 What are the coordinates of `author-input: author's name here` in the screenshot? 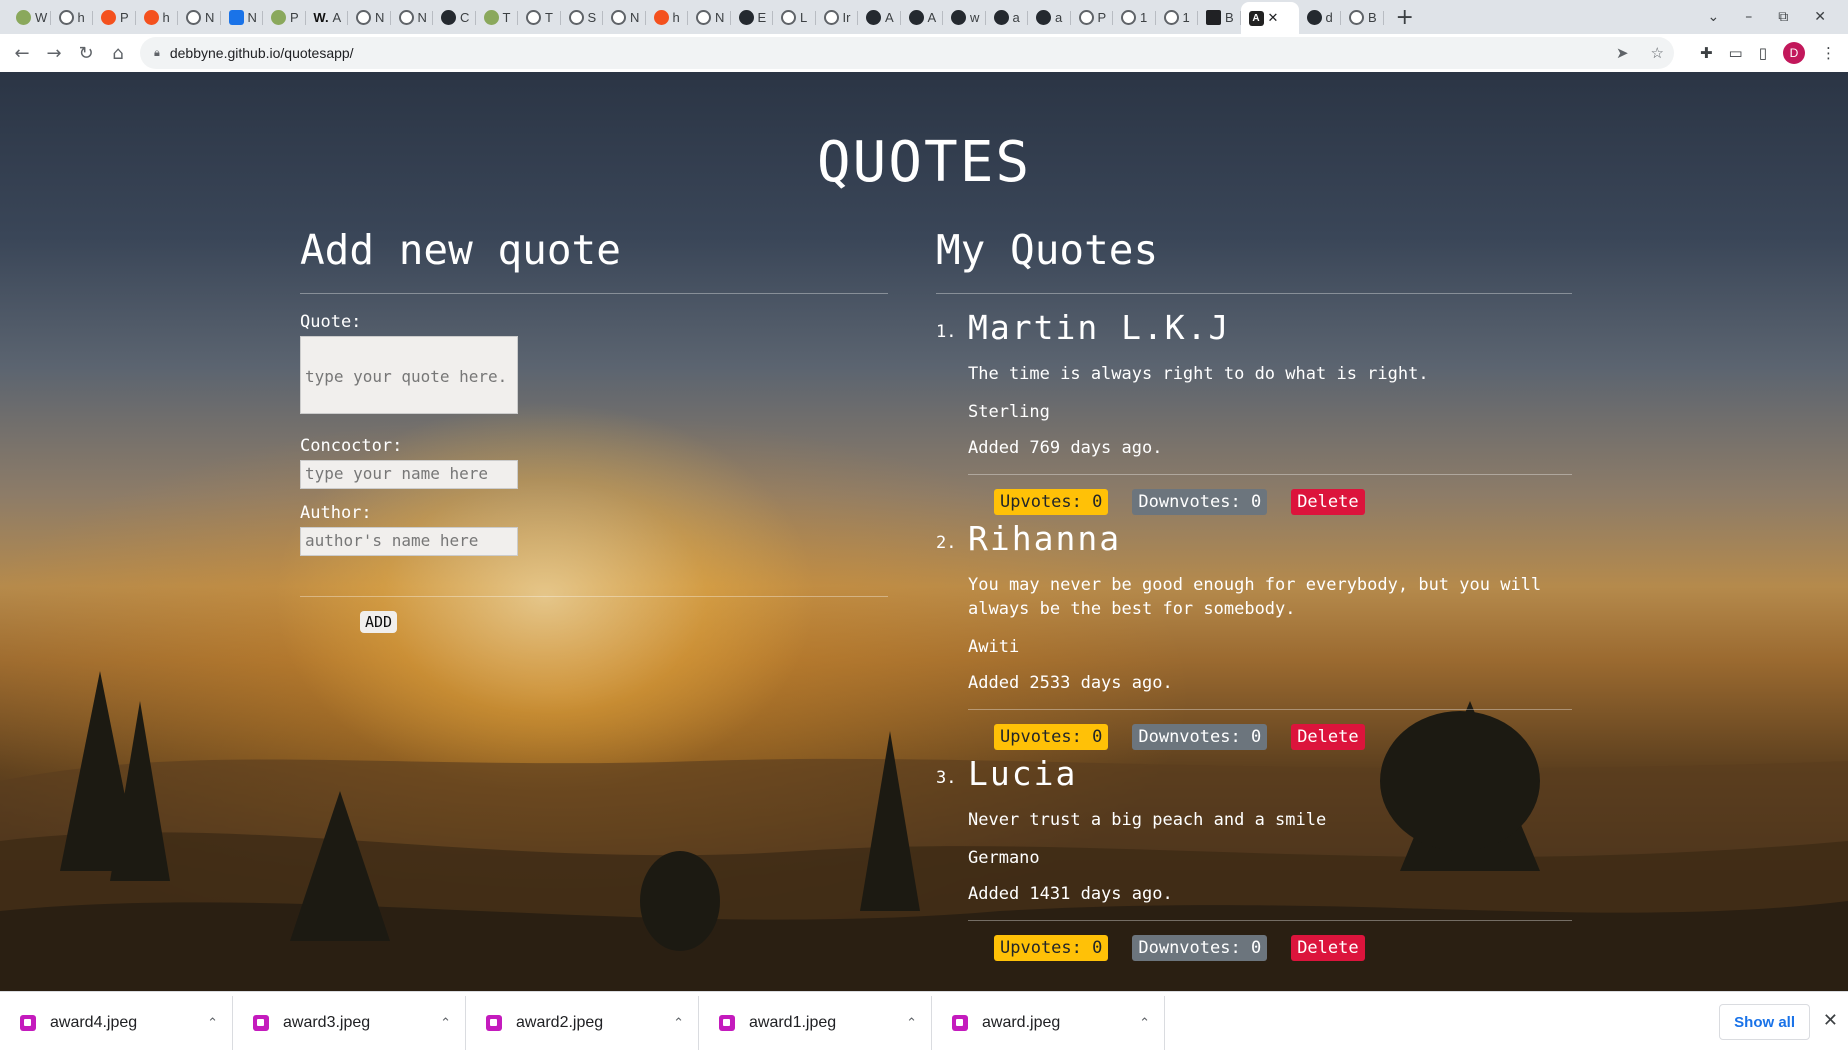 It's located at (409, 541).